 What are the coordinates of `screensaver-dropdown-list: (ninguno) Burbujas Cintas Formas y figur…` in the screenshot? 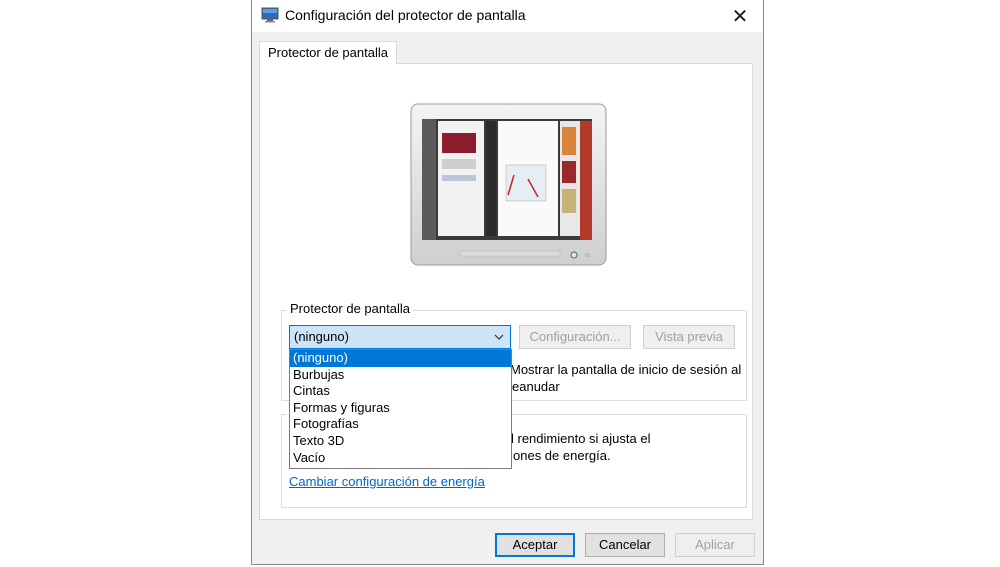 It's located at (400, 409).